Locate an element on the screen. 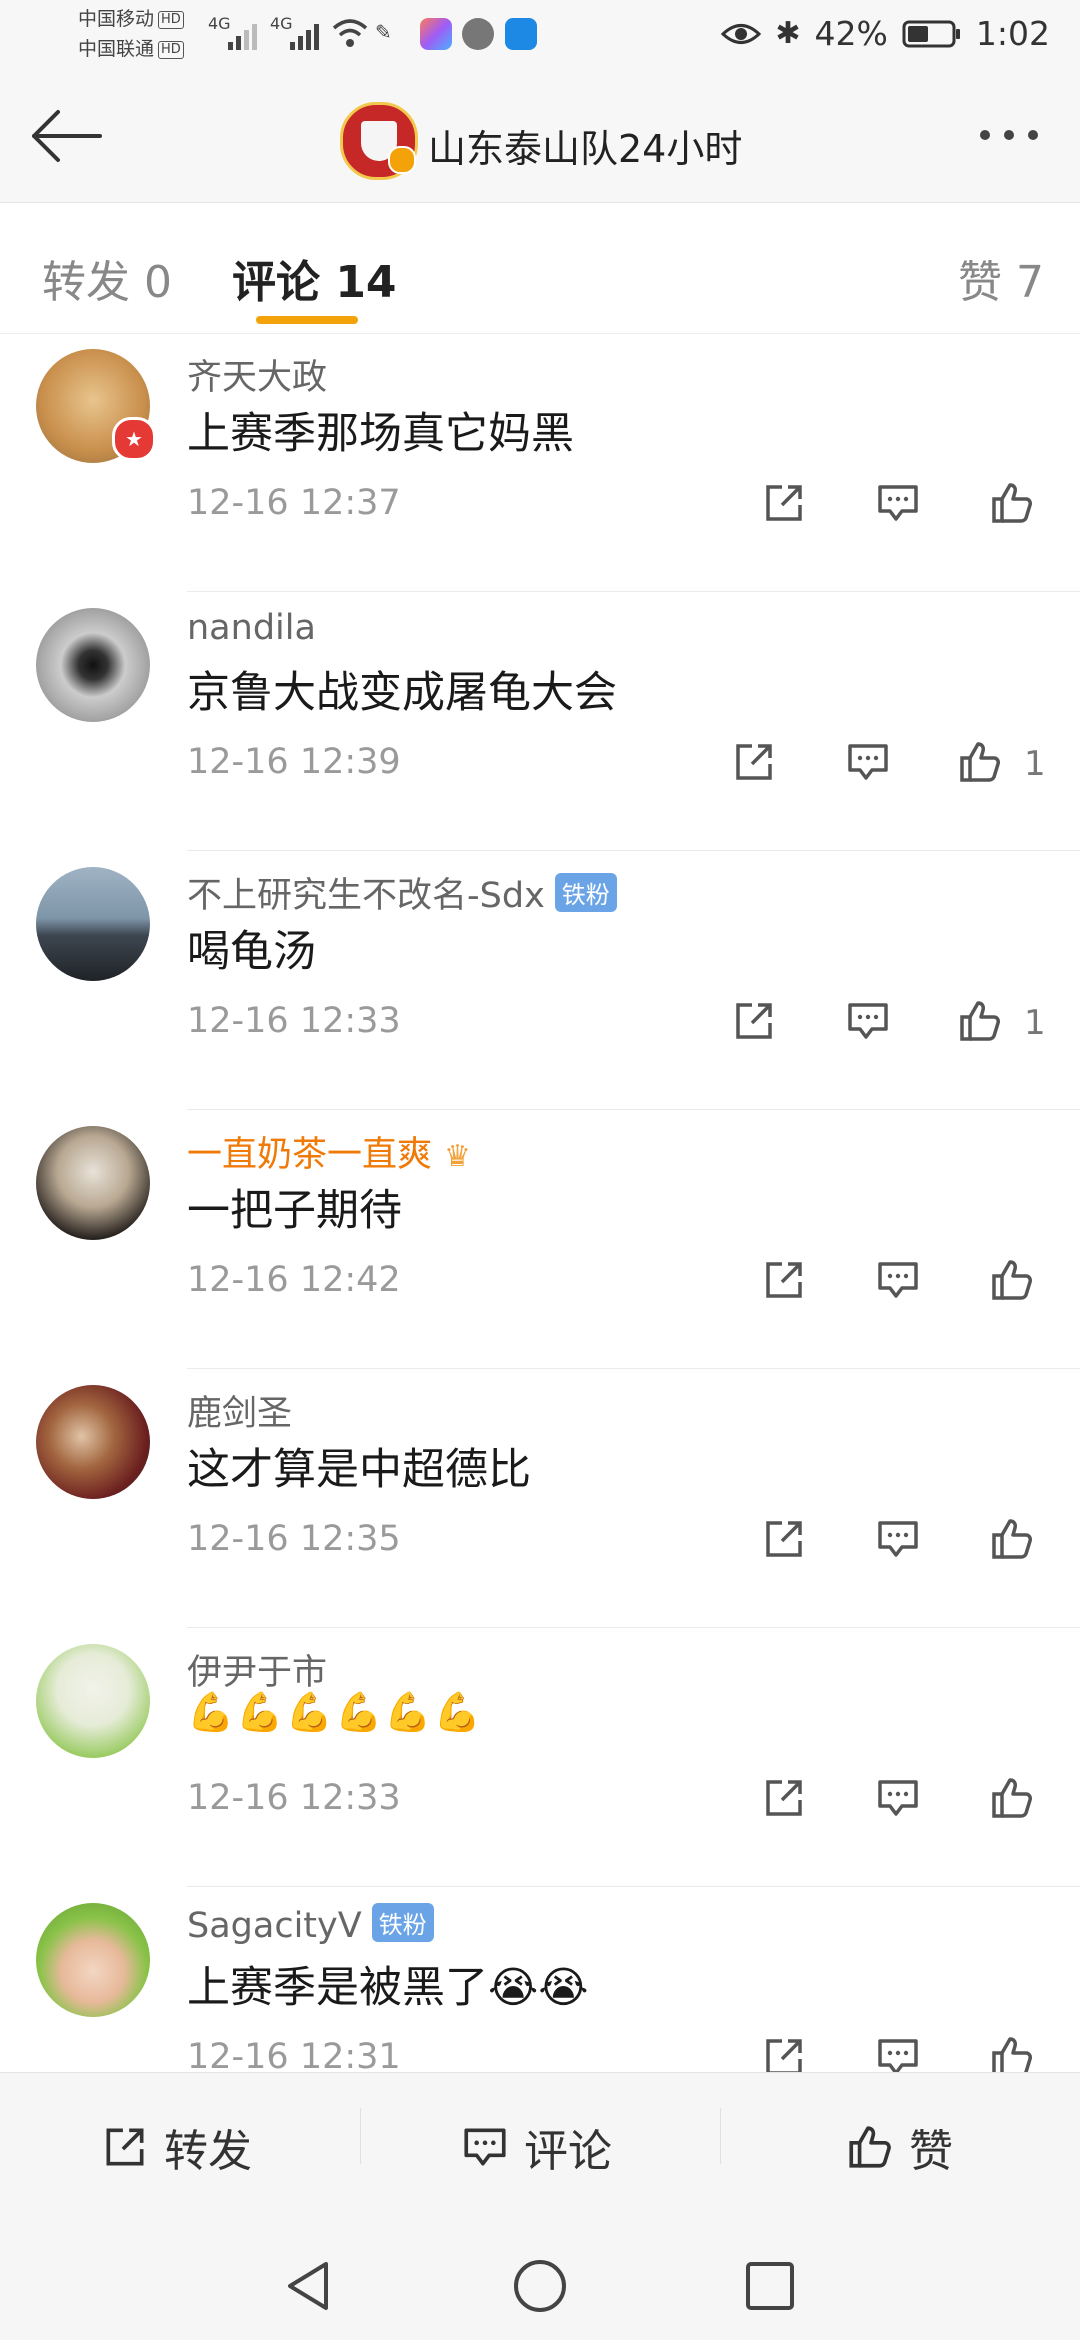  tab-repost: 转发 0 is located at coordinates (107, 278).